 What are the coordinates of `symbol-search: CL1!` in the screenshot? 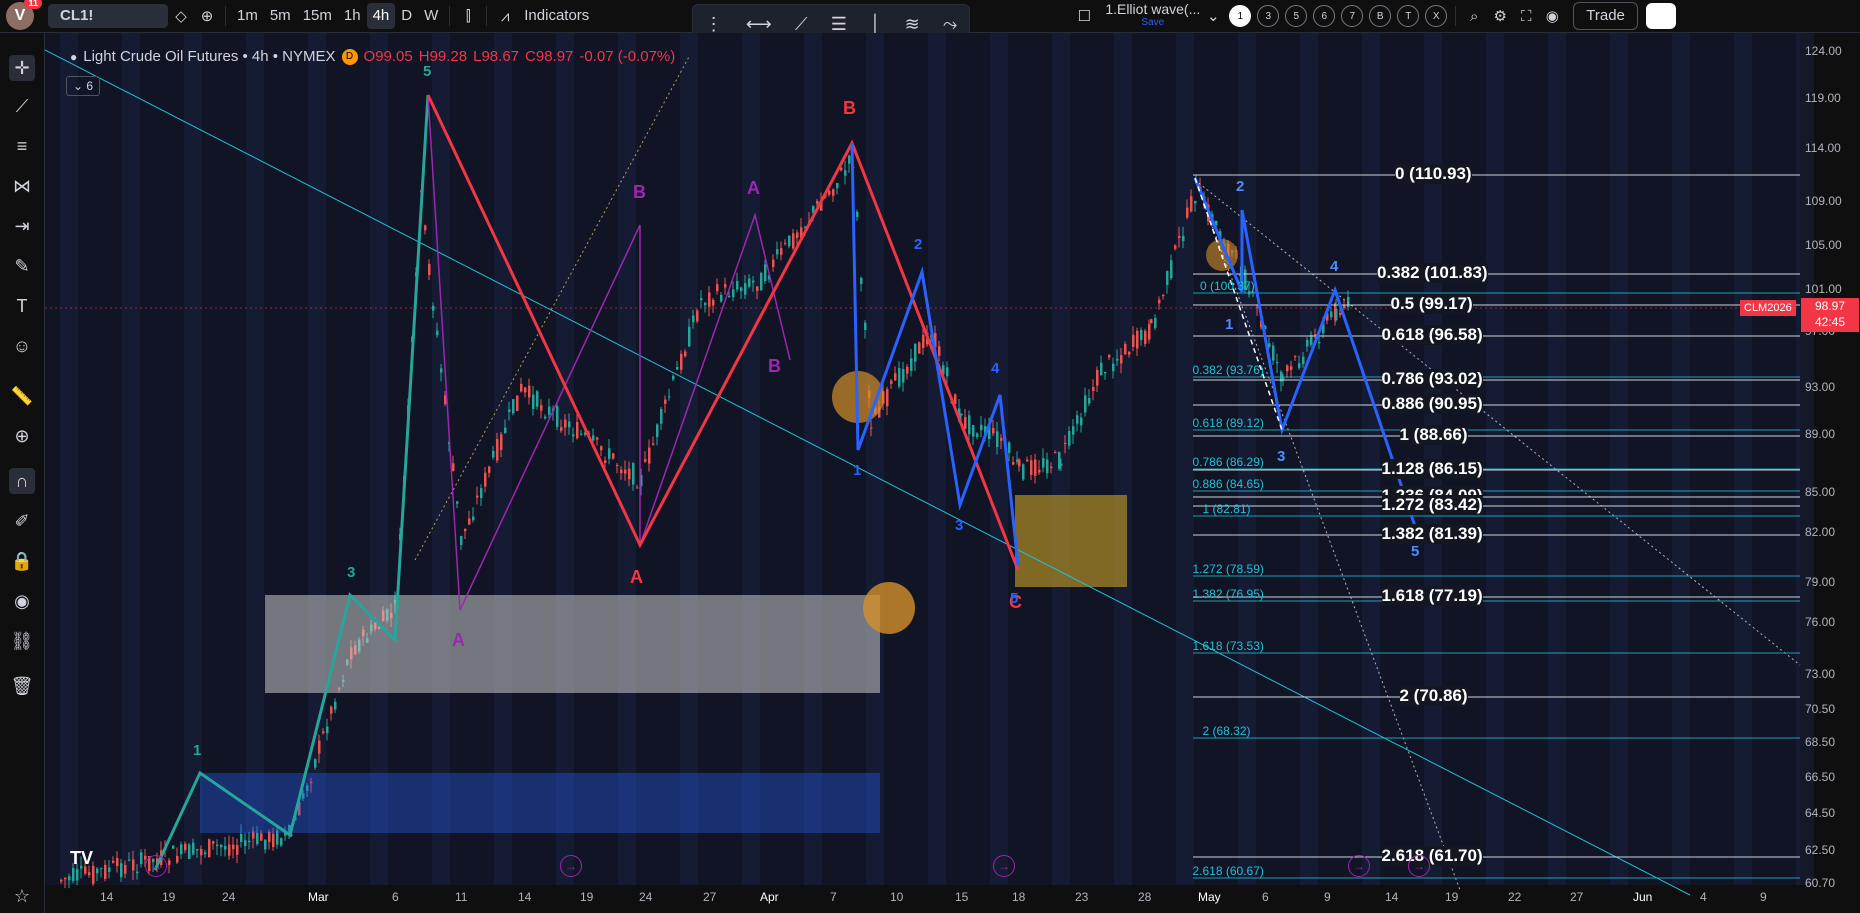 It's located at (108, 16).